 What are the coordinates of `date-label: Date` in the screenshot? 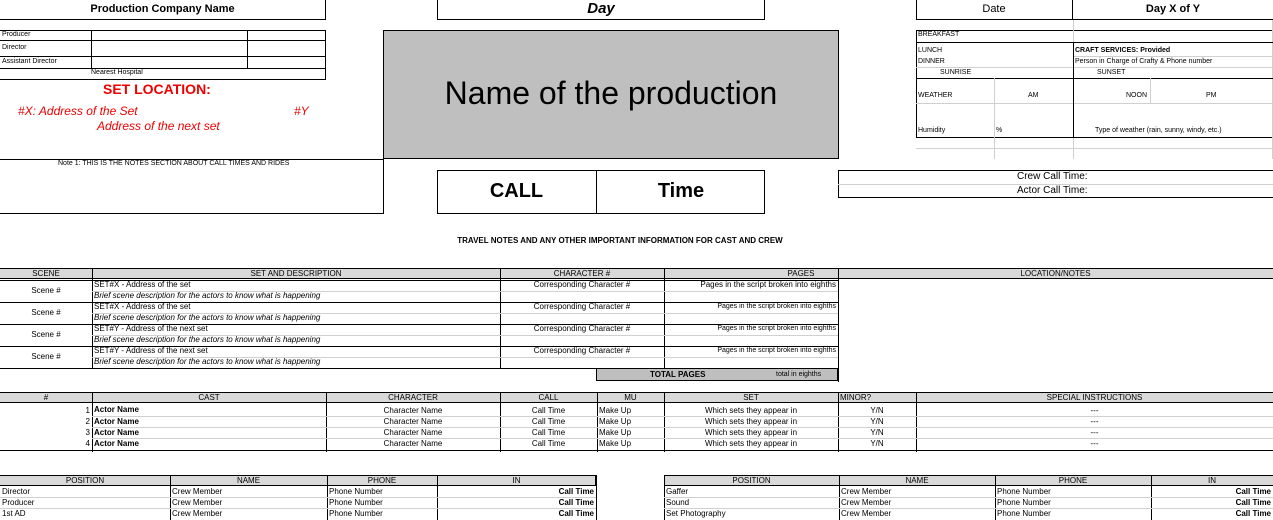 It's located at (994, 10).